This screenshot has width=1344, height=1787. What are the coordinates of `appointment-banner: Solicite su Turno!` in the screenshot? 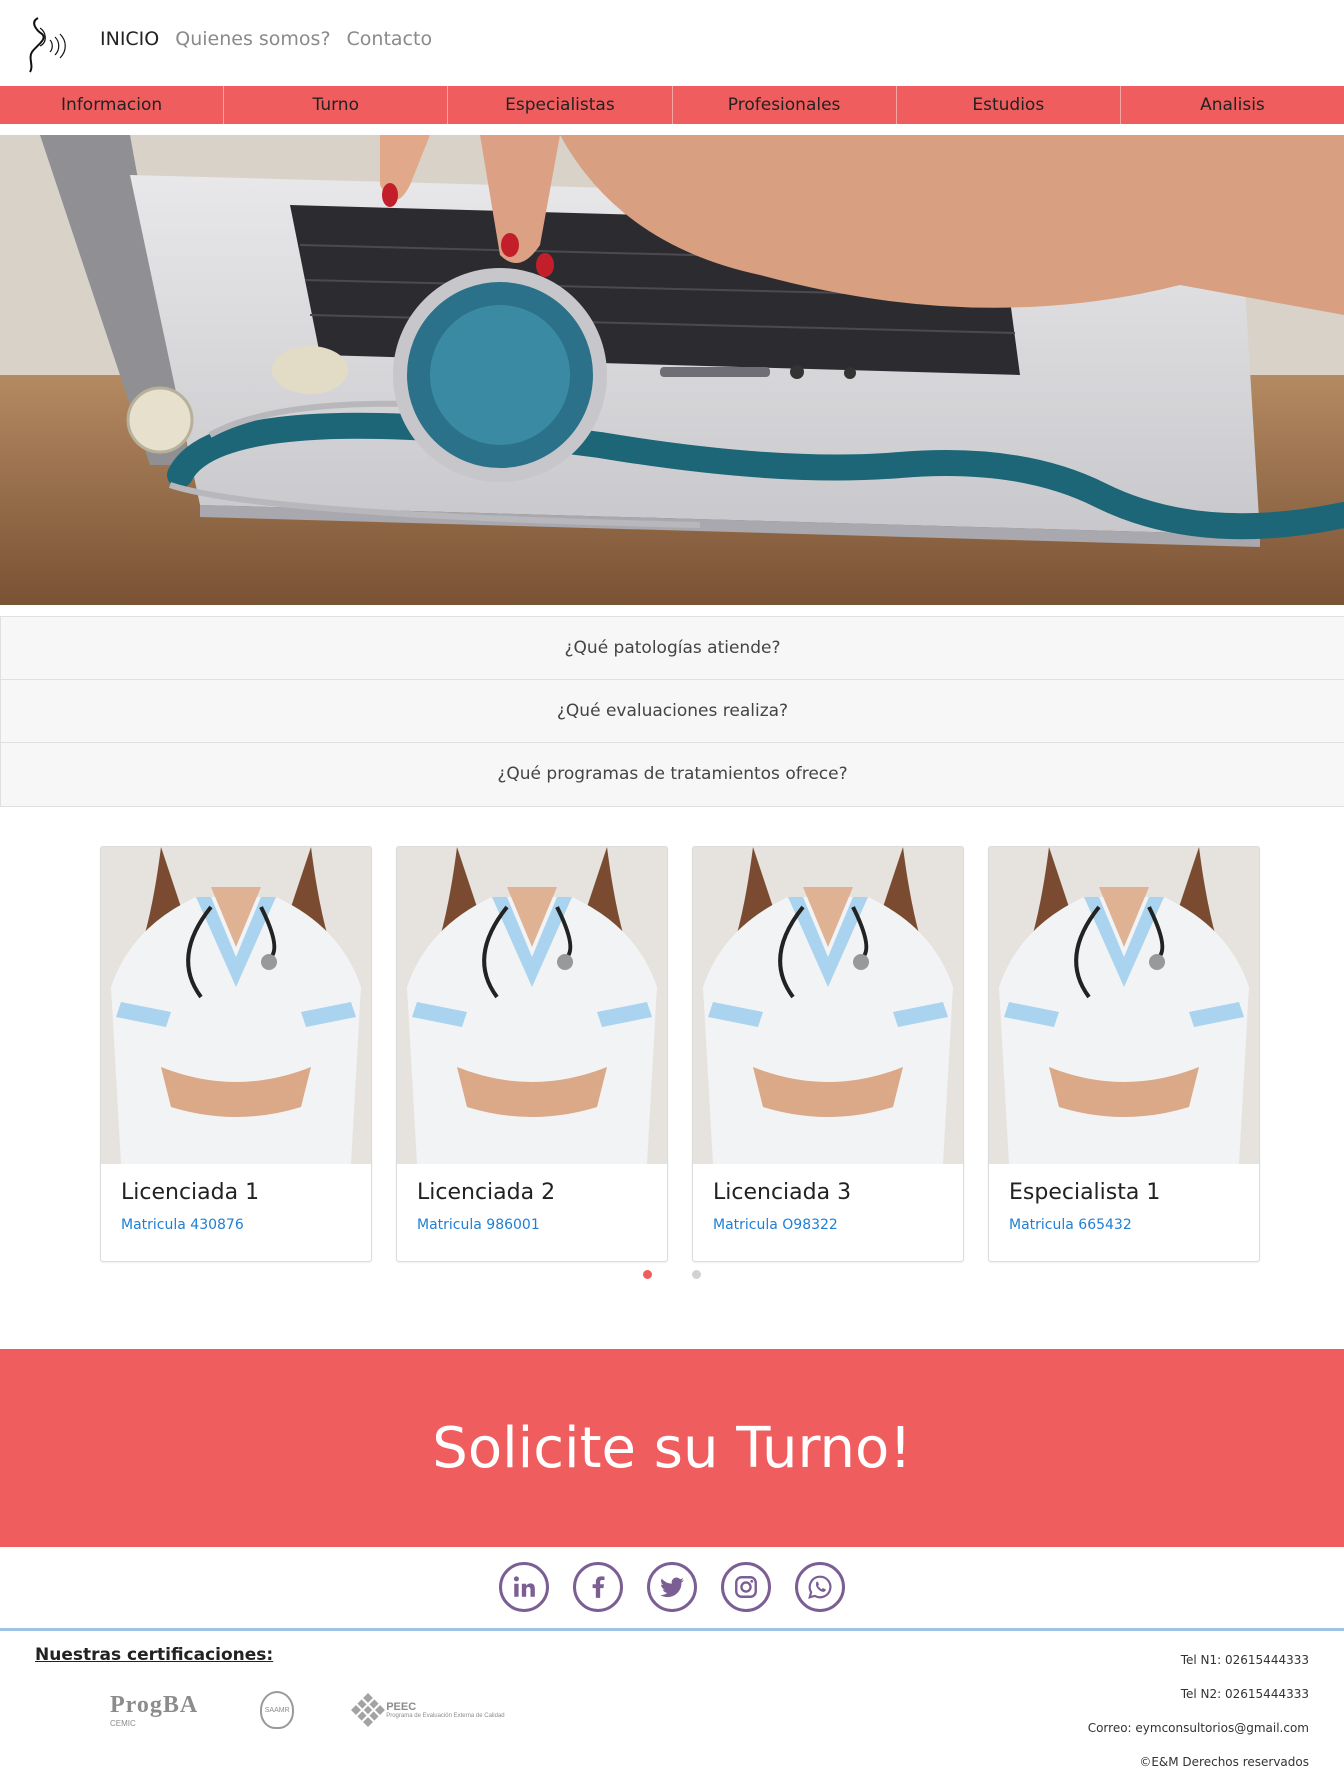 It's located at (672, 1448).